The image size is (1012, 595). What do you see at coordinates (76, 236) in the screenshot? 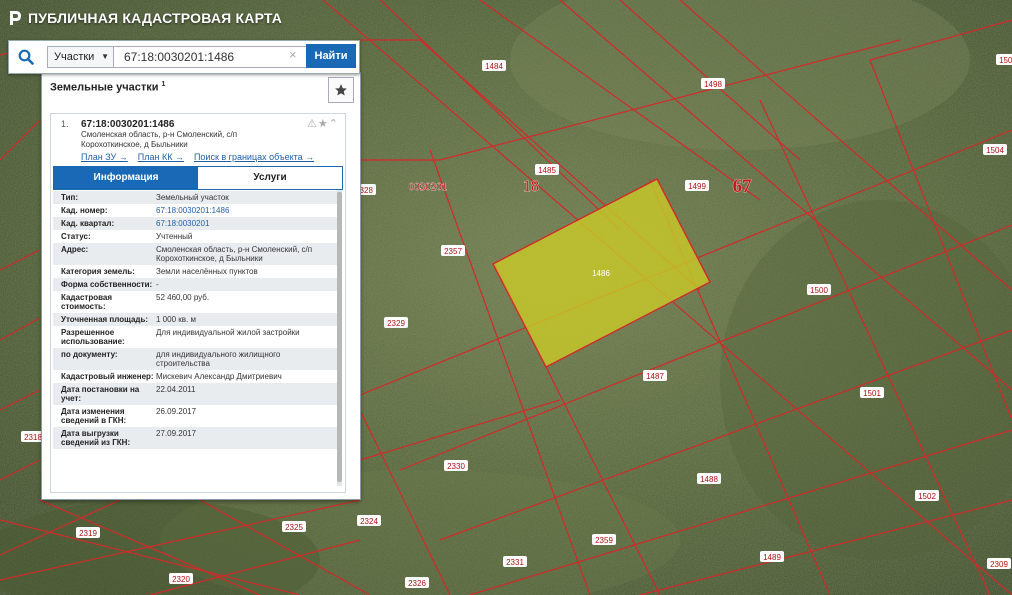
I see `property-key: Статус:` at bounding box center [76, 236].